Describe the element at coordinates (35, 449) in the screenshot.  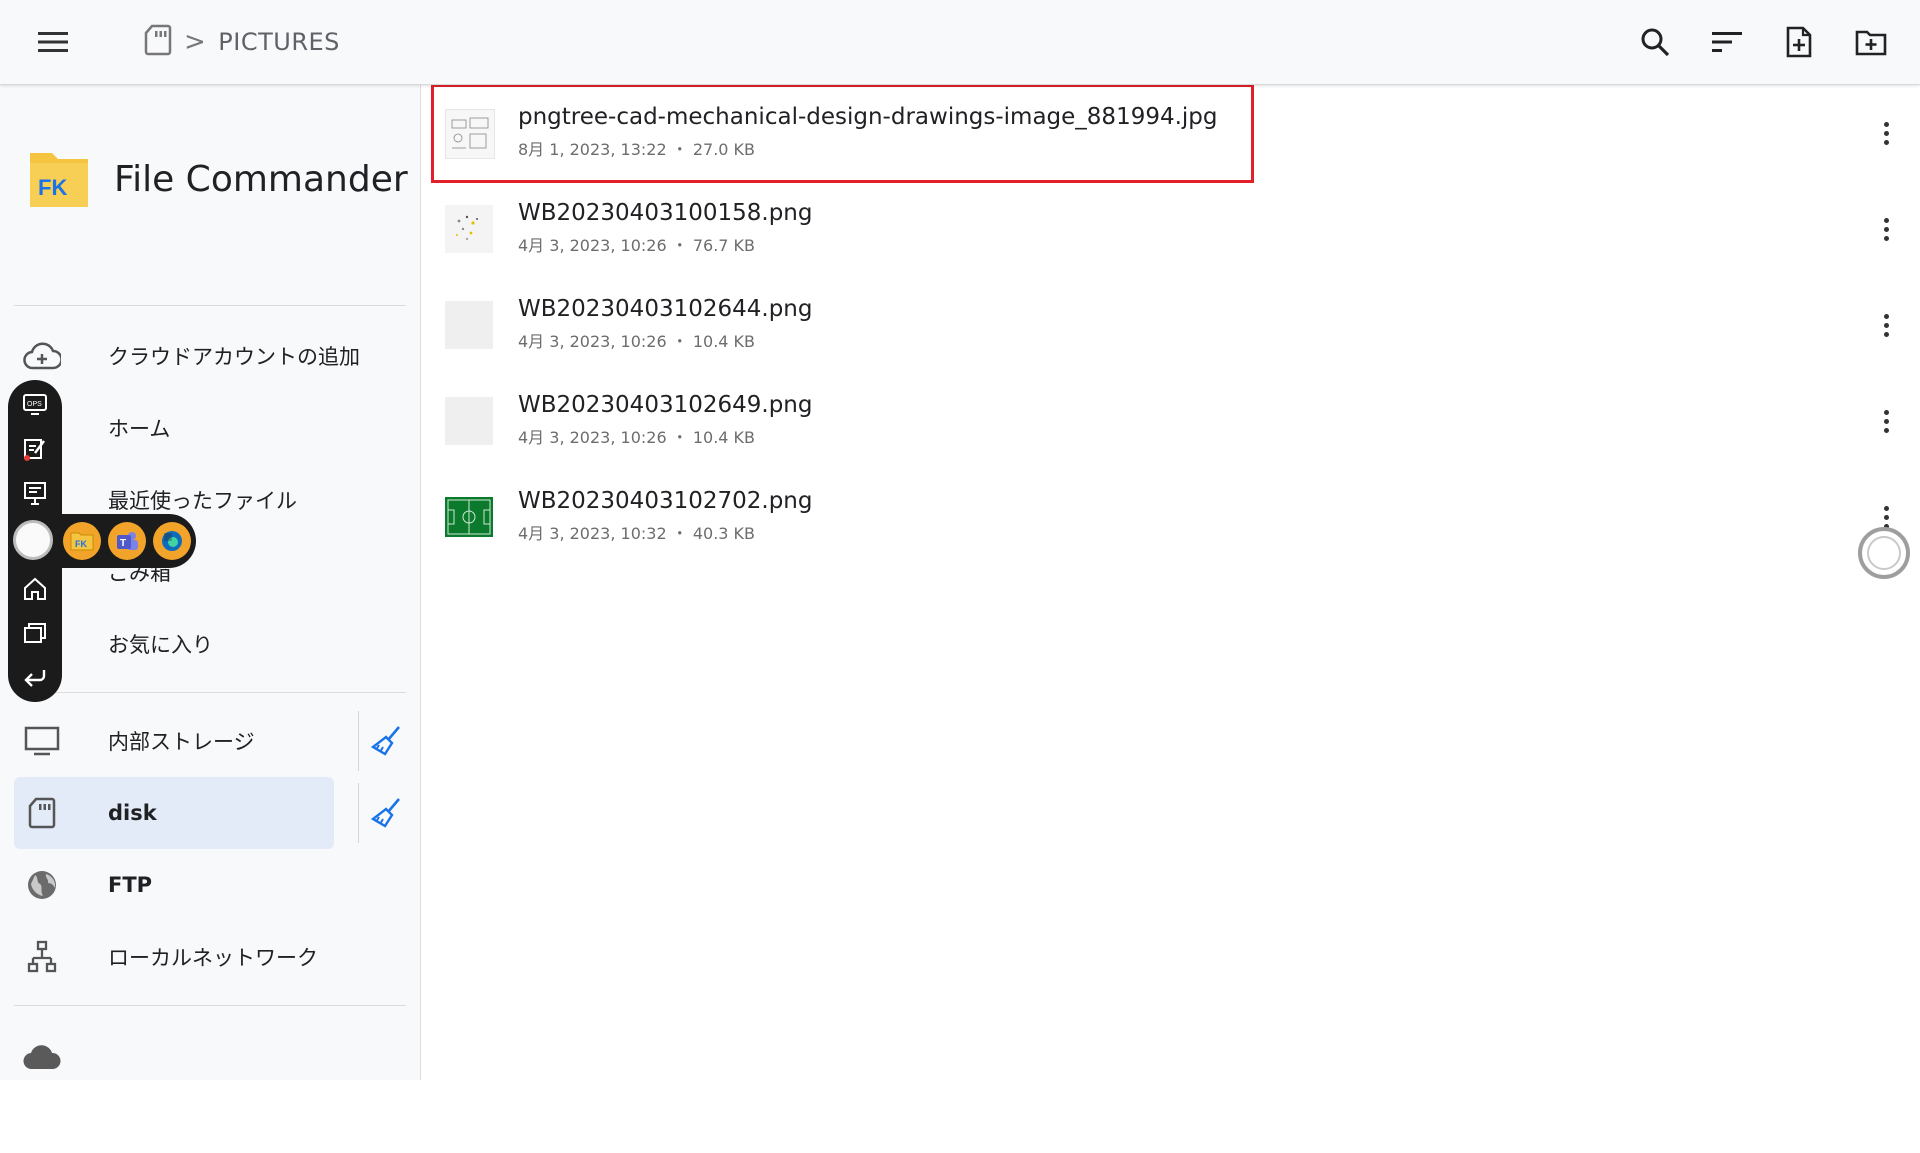
I see `edit-icon` at that location.